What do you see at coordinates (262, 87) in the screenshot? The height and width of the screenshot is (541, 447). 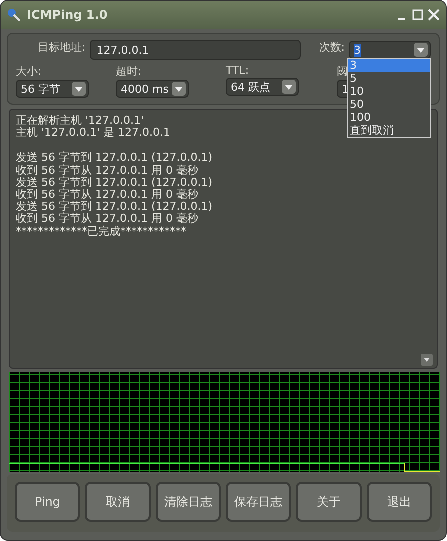 I see `setting-combo: 64 跃点` at bounding box center [262, 87].